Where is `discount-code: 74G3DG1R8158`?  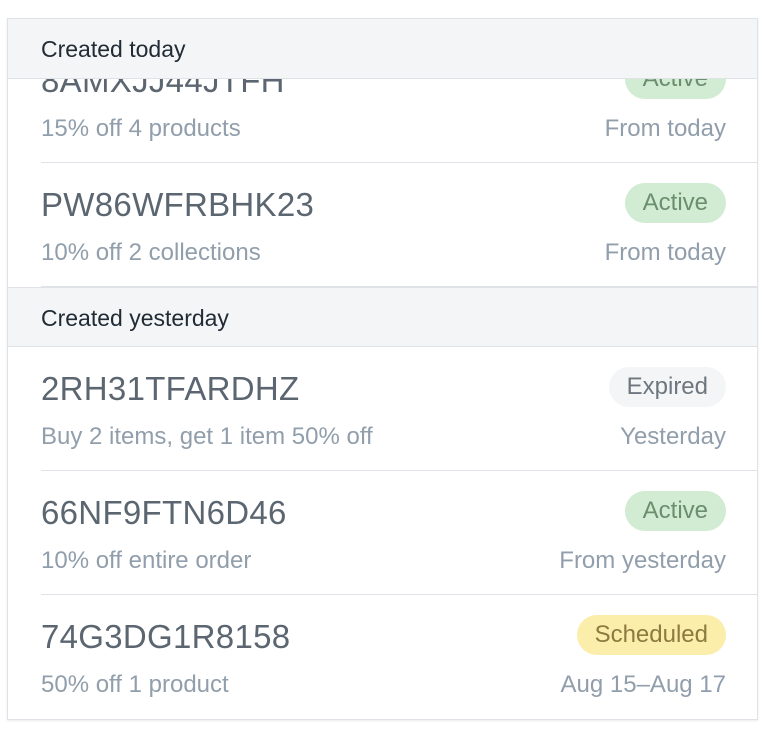
discount-code: 74G3DG1R8158 is located at coordinates (166, 636).